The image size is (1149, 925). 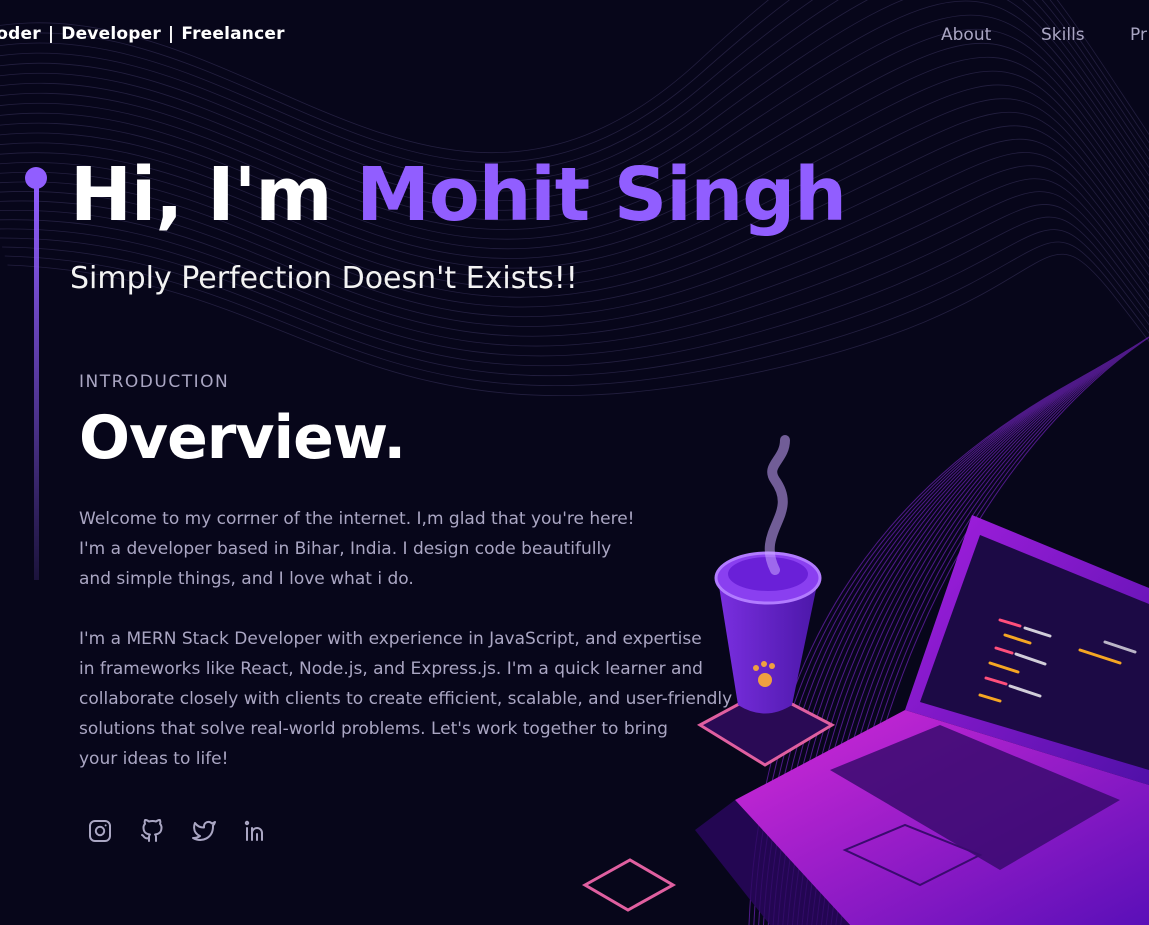 What do you see at coordinates (111, 34) in the screenshot?
I see `brand-word-developer: Developer` at bounding box center [111, 34].